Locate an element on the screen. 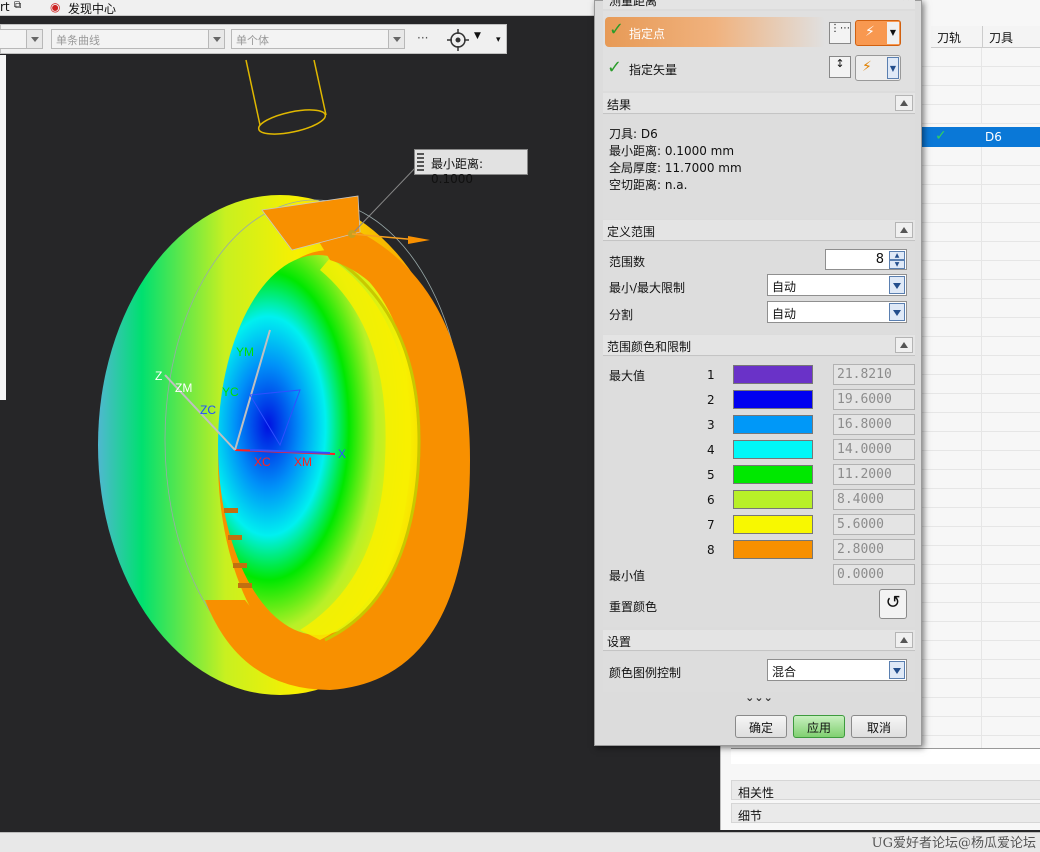 Image resolution: width=1040 pixels, height=852 pixels. section-define-range: 定义范围 is located at coordinates (759, 230).